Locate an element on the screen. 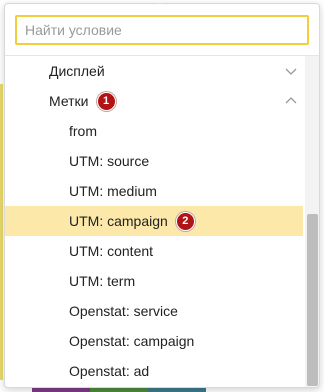  list-item-openstat-campaign: Openstat: campaign is located at coordinates (154, 341).